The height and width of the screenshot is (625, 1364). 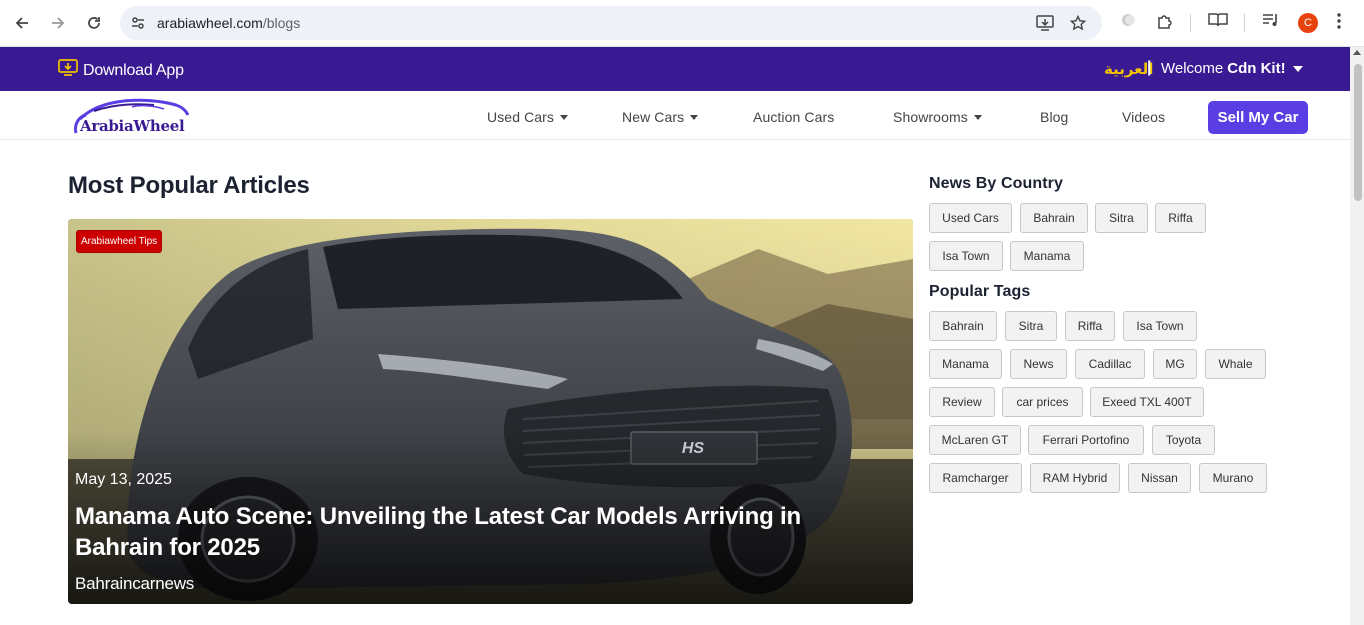 I want to click on tag-chip: Cadillac, so click(x=1110, y=364).